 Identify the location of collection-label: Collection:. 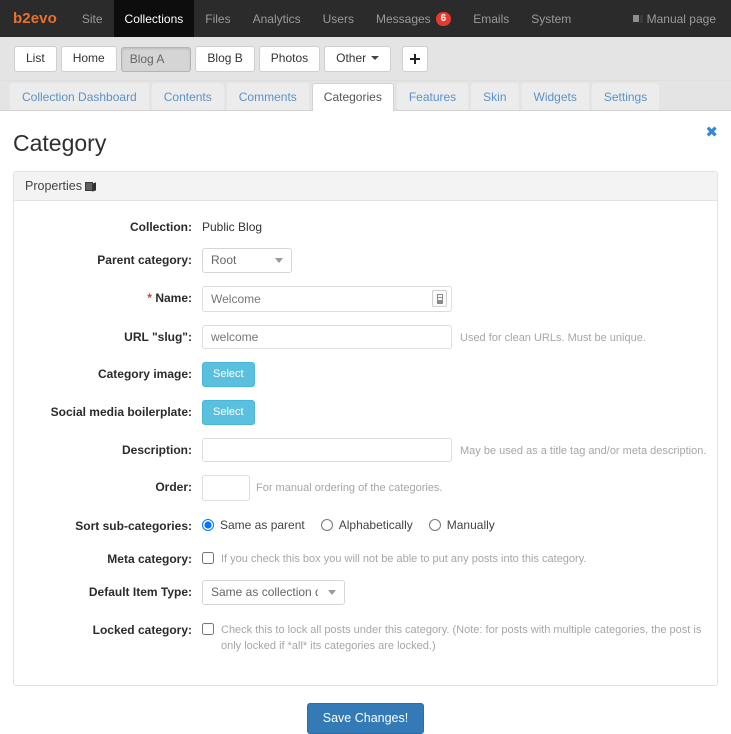
(161, 227).